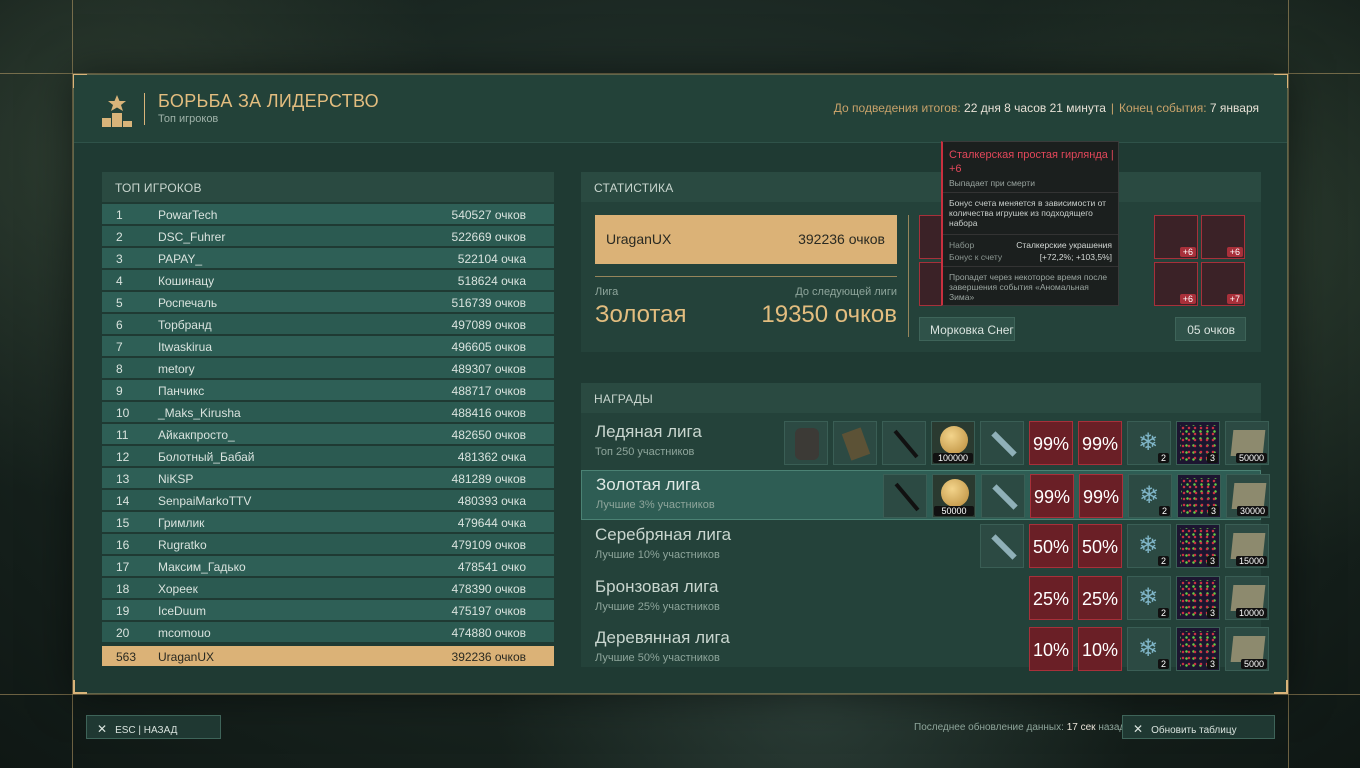 This screenshot has width=1360, height=768. What do you see at coordinates (328, 478) in the screenshot?
I see `leaderboard-row: 13 NiKSP 481289 очков` at bounding box center [328, 478].